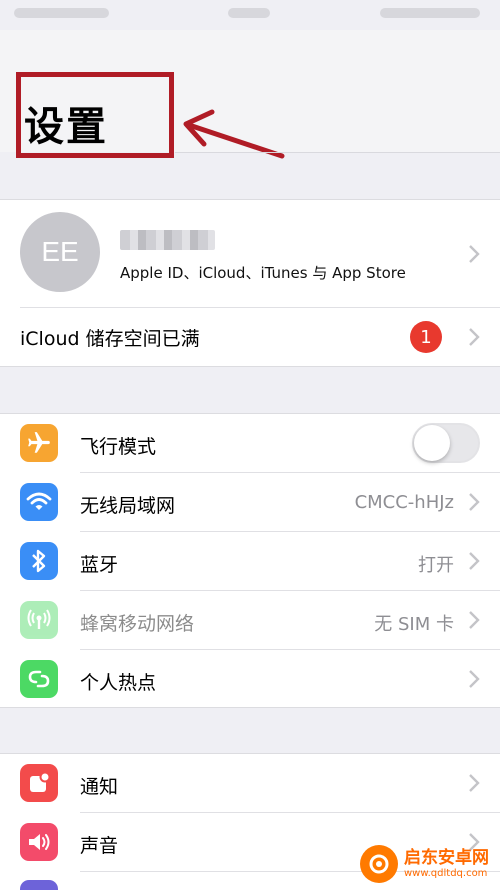 The width and height of the screenshot is (500, 890). Describe the element at coordinates (250, 337) in the screenshot. I see `icloud-storage-row: iCloud 储存空间已满 1` at that location.